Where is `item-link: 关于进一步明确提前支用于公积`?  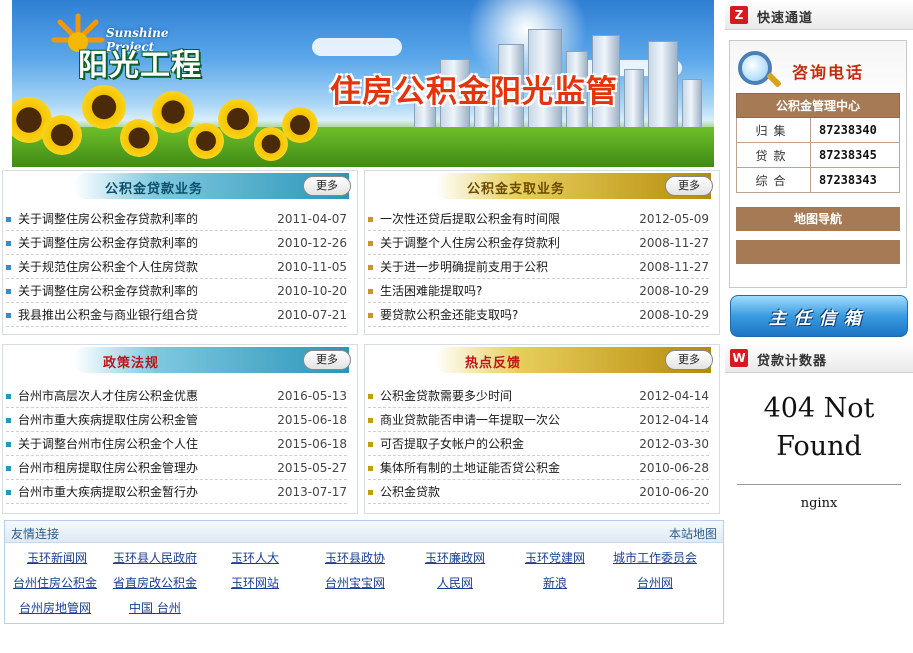
item-link: 关于进一步明确提前支用于公积 is located at coordinates (475, 267).